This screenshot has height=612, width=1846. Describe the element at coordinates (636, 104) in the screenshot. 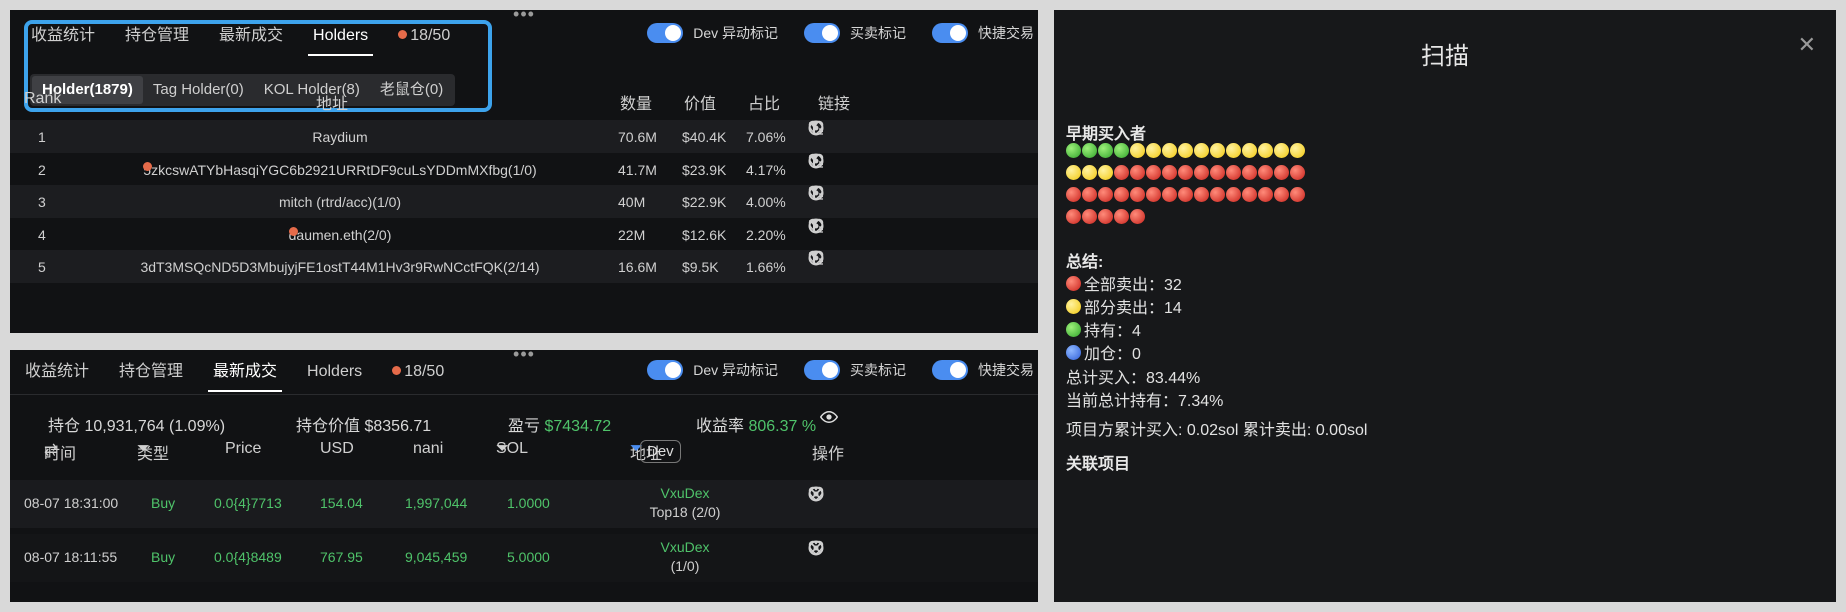

I see `col-amount: 数量` at that location.